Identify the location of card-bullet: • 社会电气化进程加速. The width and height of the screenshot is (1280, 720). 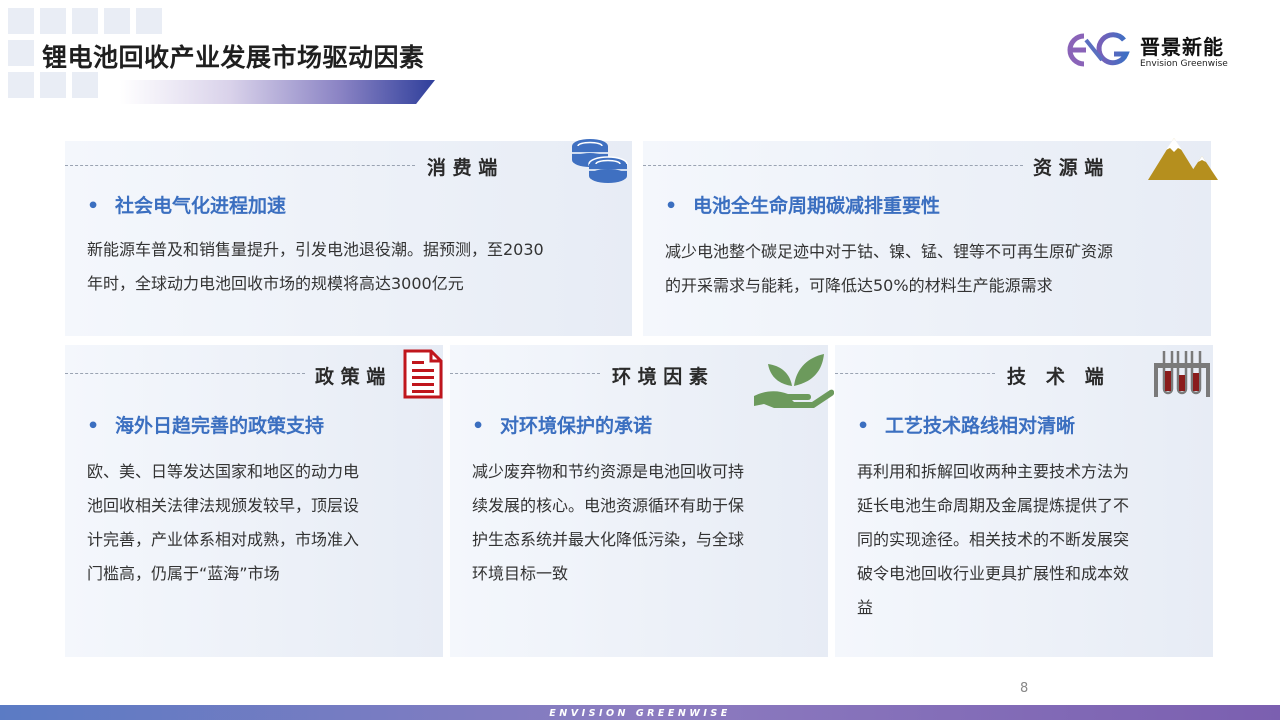
(187, 206).